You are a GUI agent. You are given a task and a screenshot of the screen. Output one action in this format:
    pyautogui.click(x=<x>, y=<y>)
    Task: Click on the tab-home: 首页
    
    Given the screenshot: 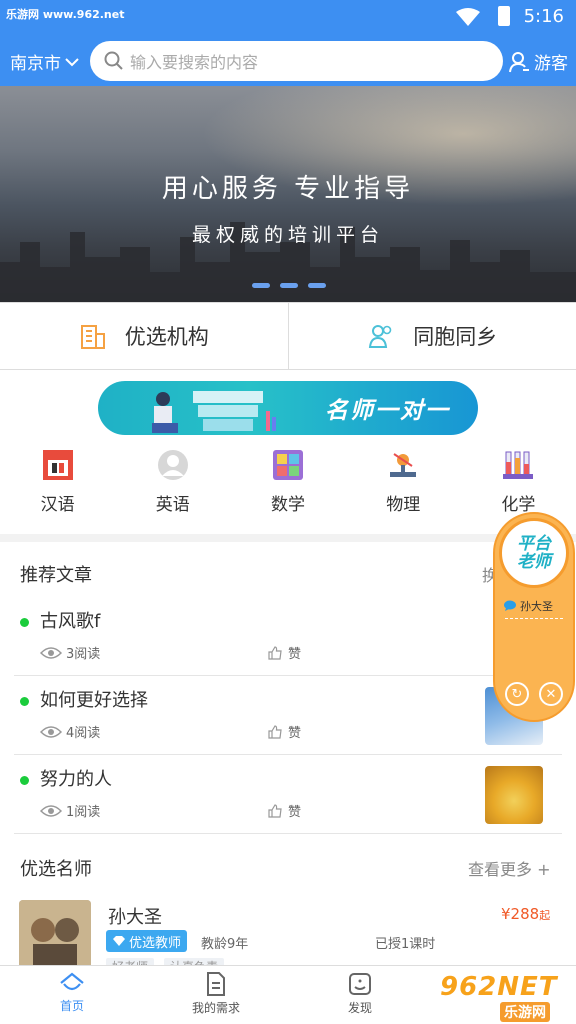 What is the action you would take?
    pyautogui.click(x=72, y=995)
    